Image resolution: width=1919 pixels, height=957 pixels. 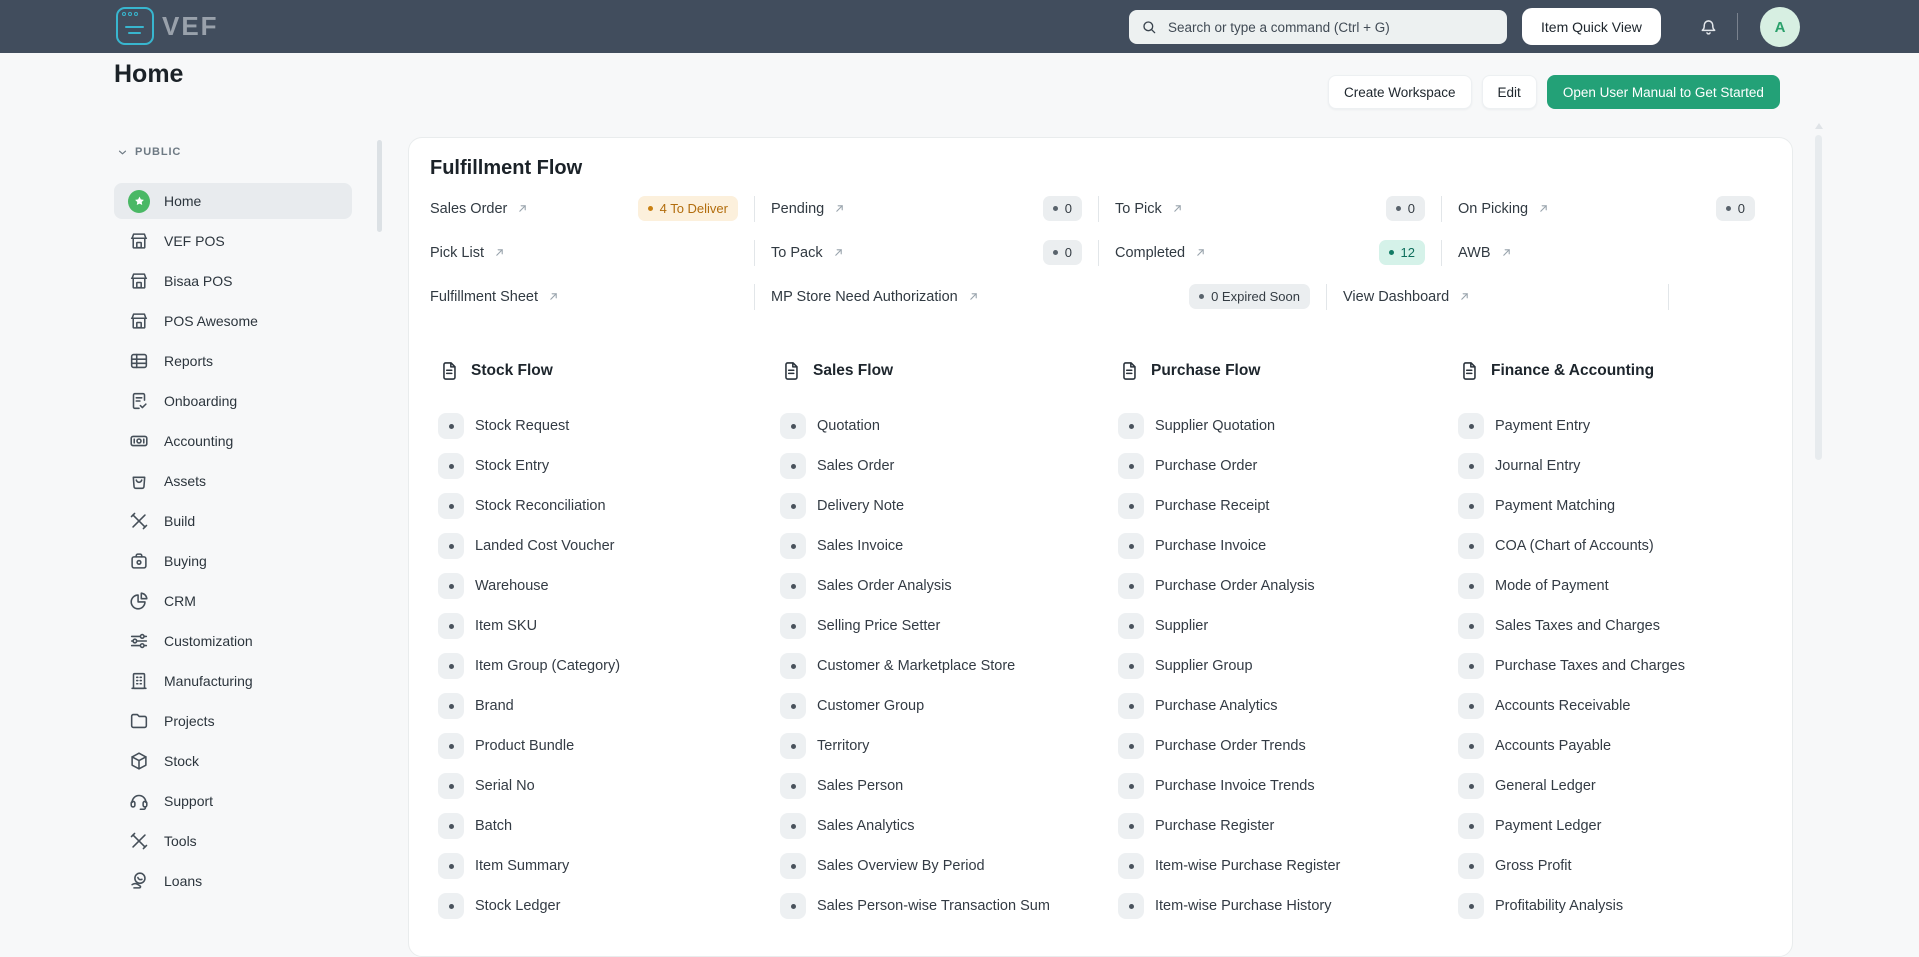 What do you see at coordinates (1614, 626) in the screenshot?
I see `link-item-sales-taxes-and-charges: Sales Taxes and Charges` at bounding box center [1614, 626].